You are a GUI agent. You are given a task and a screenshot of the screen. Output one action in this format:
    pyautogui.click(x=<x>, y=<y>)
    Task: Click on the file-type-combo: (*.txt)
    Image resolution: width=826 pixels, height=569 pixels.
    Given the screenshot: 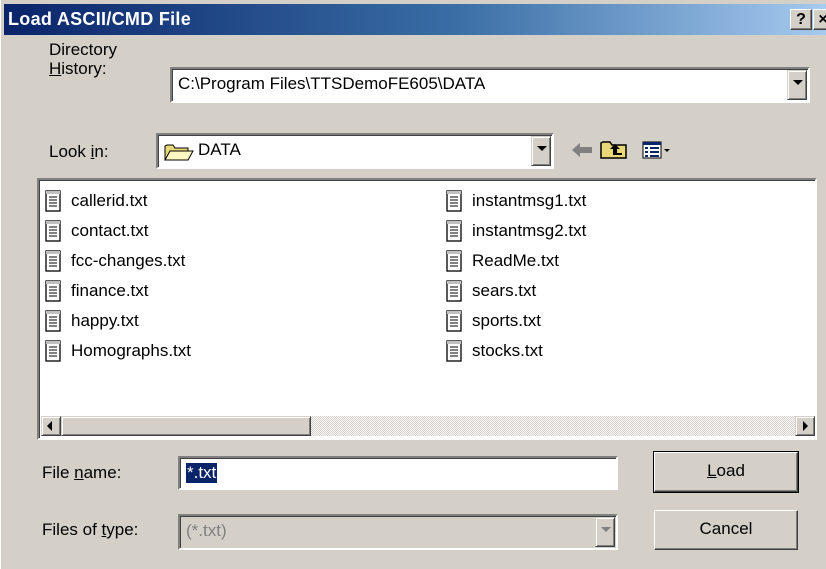 What is the action you would take?
    pyautogui.click(x=398, y=532)
    